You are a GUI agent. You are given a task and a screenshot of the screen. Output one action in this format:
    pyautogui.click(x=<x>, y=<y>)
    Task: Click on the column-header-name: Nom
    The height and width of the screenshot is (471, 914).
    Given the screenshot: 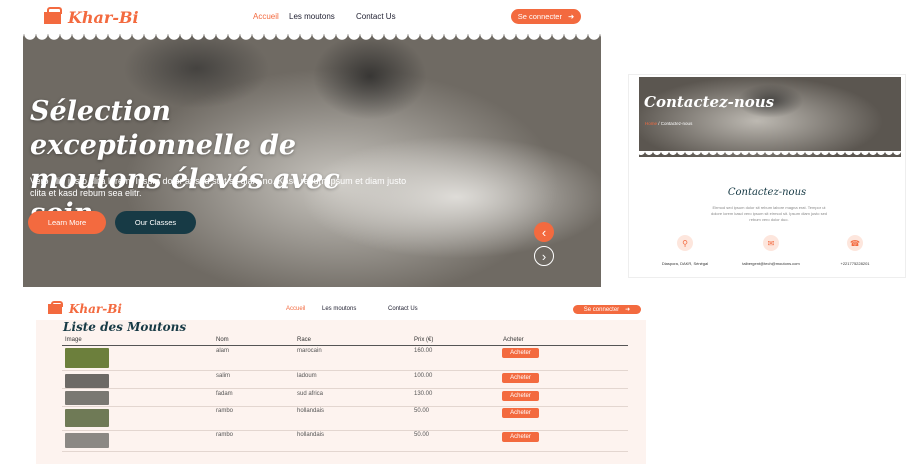 What is the action you would take?
    pyautogui.click(x=222, y=340)
    